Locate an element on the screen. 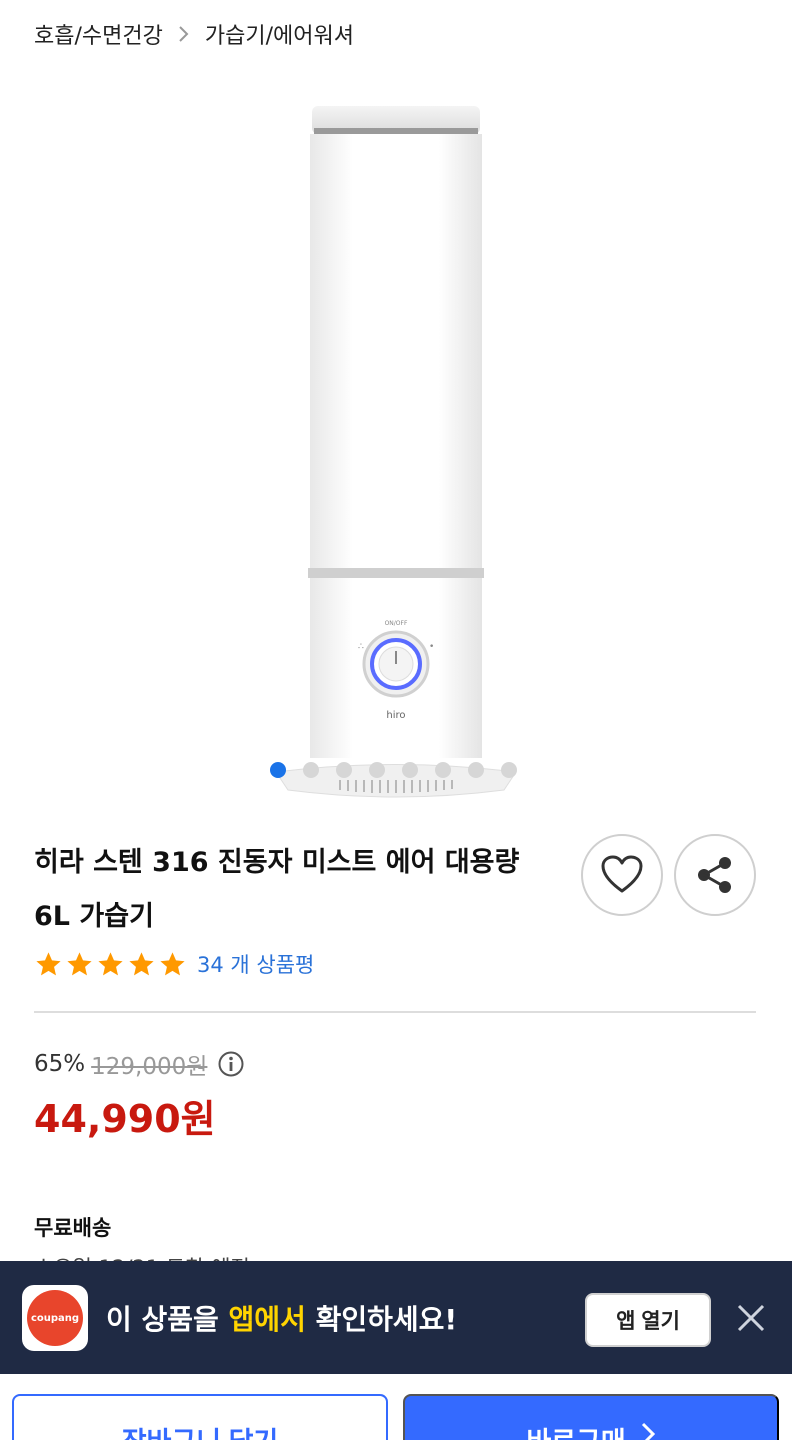  buy-now-button: 바로구매 is located at coordinates (591, 1417).